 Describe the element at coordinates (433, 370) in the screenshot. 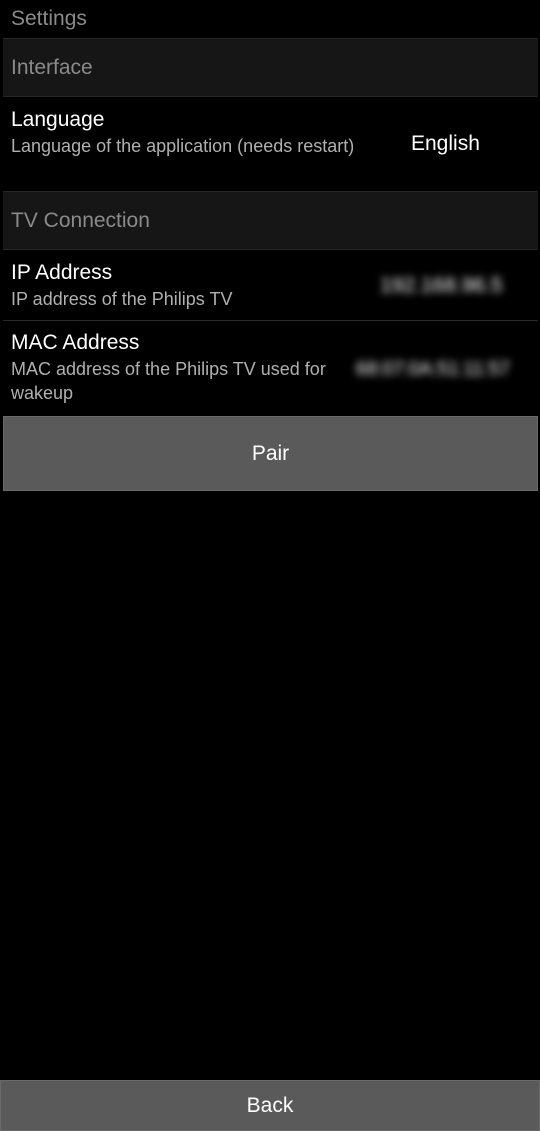

I see `mac-address-value: 68:07:0A:51:11:57` at that location.